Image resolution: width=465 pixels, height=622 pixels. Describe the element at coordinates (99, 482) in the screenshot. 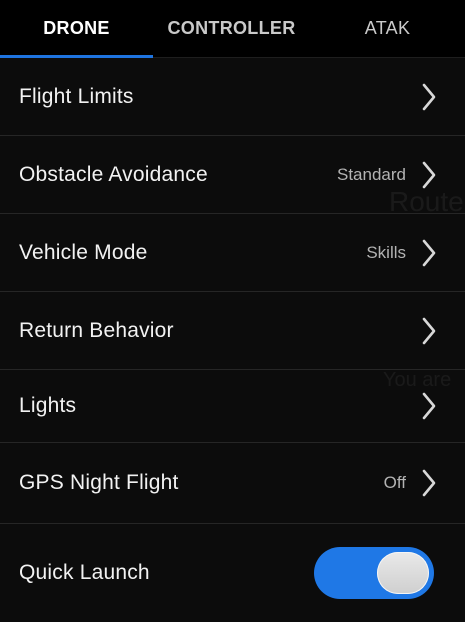

I see `row-label: GPS Night Flight` at that location.